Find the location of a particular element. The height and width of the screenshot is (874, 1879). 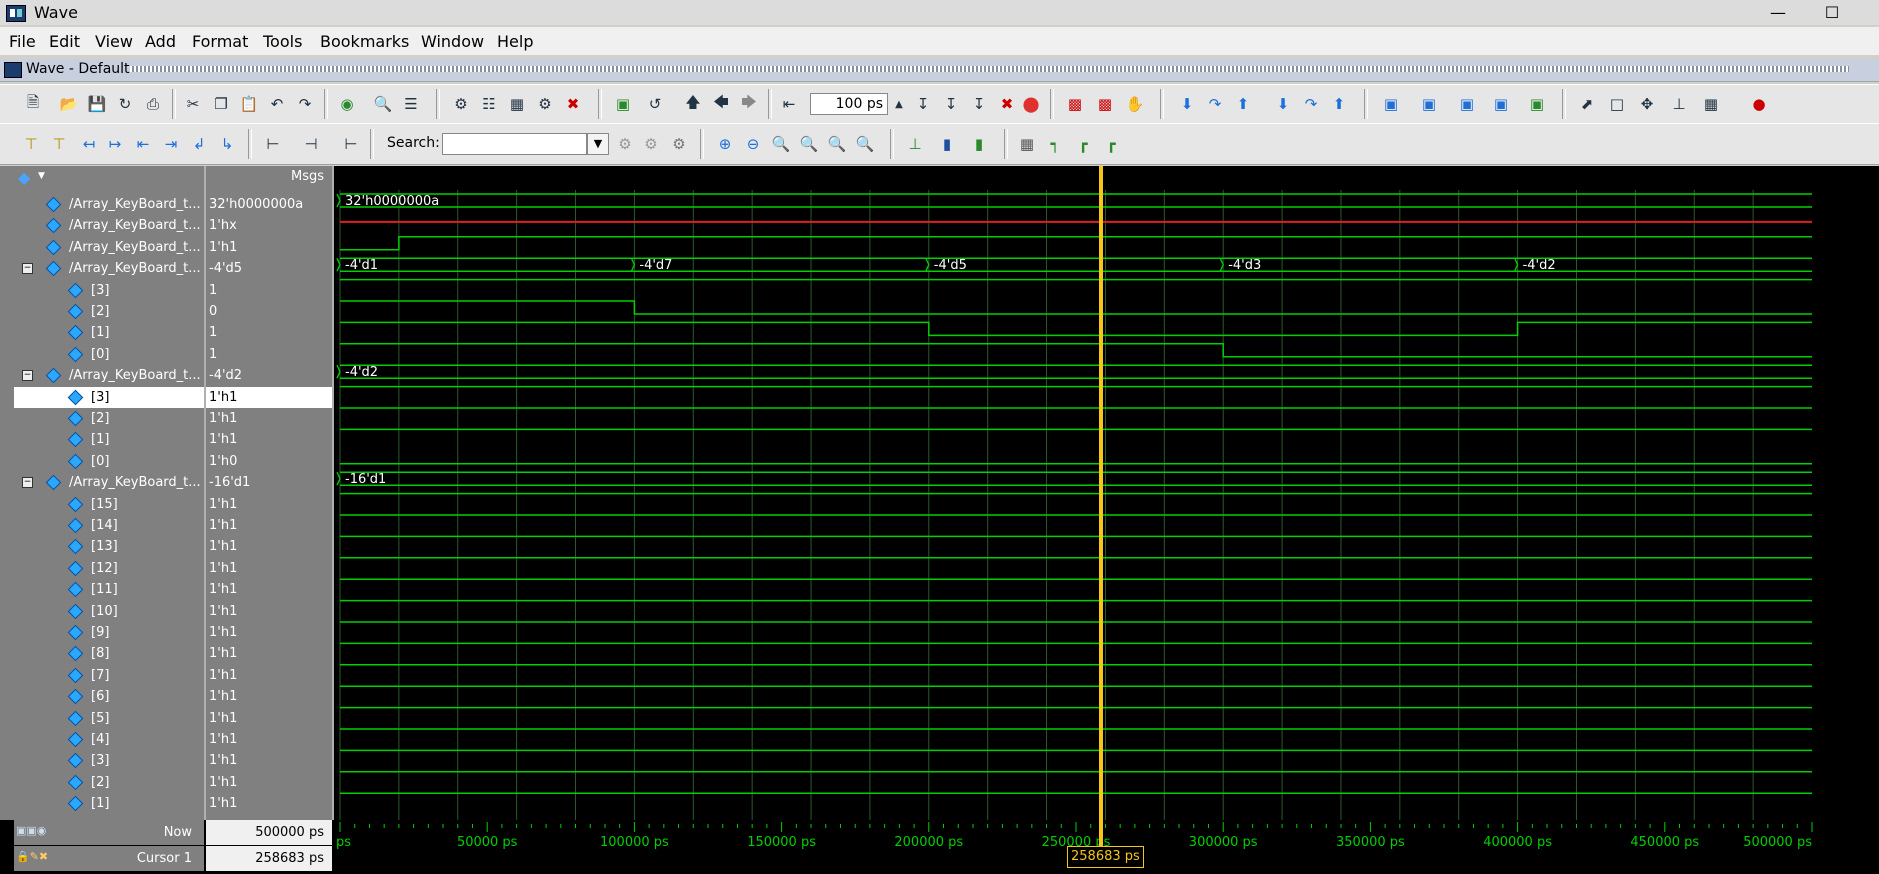

select-cursor-icon: ⬈ is located at coordinates (1587, 104).